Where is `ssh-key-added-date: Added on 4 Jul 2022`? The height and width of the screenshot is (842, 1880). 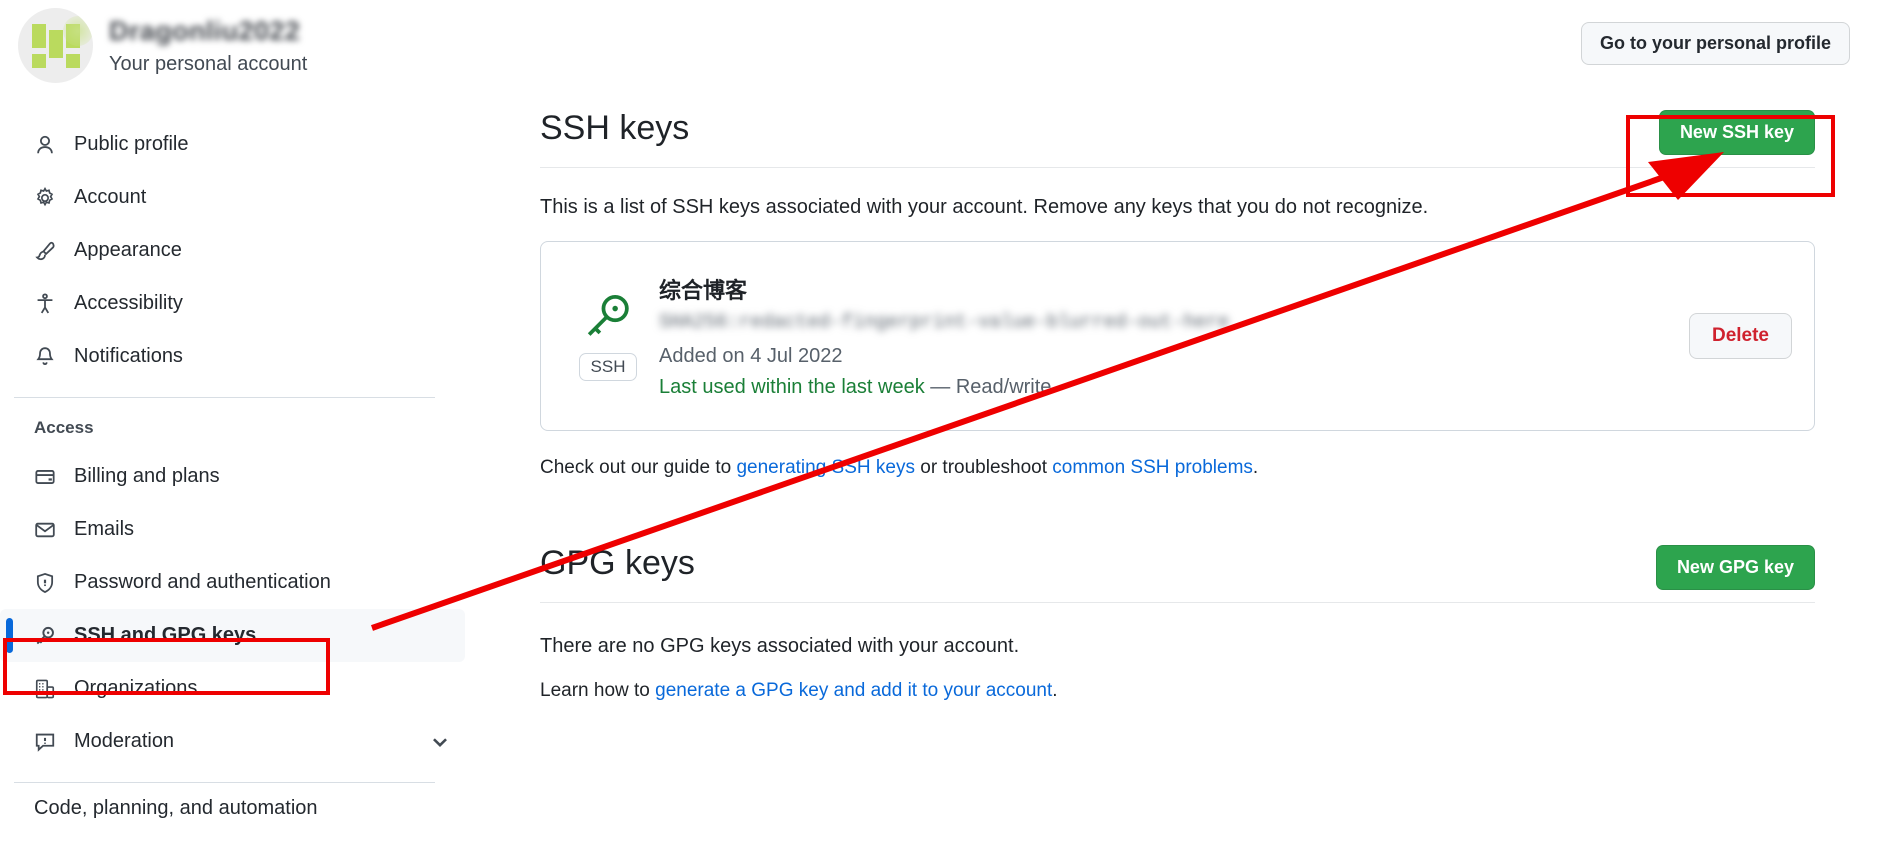
ssh-key-added-date: Added on 4 Jul 2022 is located at coordinates (751, 356).